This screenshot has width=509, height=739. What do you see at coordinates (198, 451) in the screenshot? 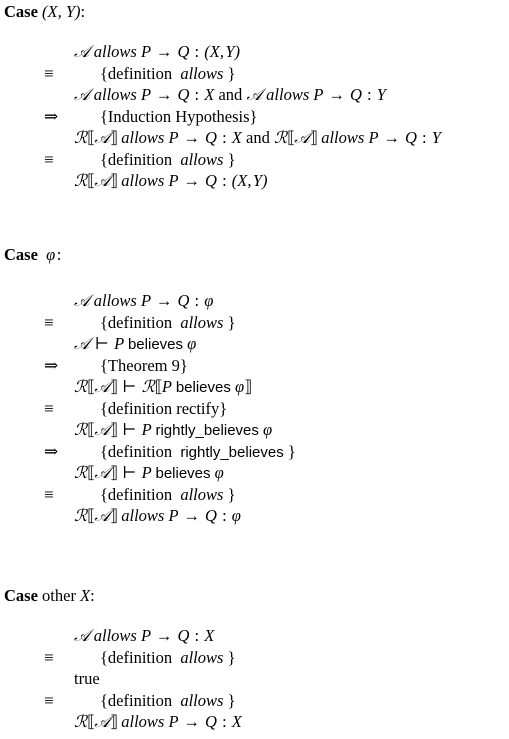
I see `proof-hint: {definition rightly_believes }` at bounding box center [198, 451].